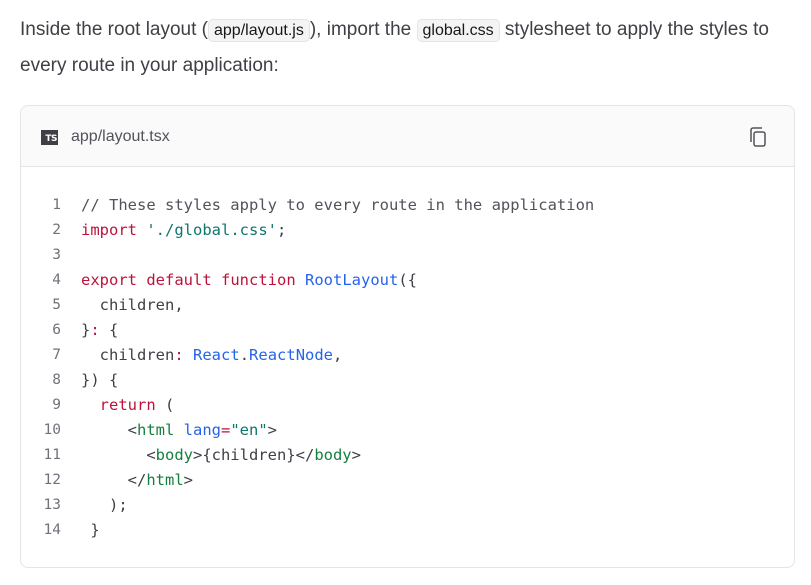  I want to click on line-number: 9, so click(56, 405).